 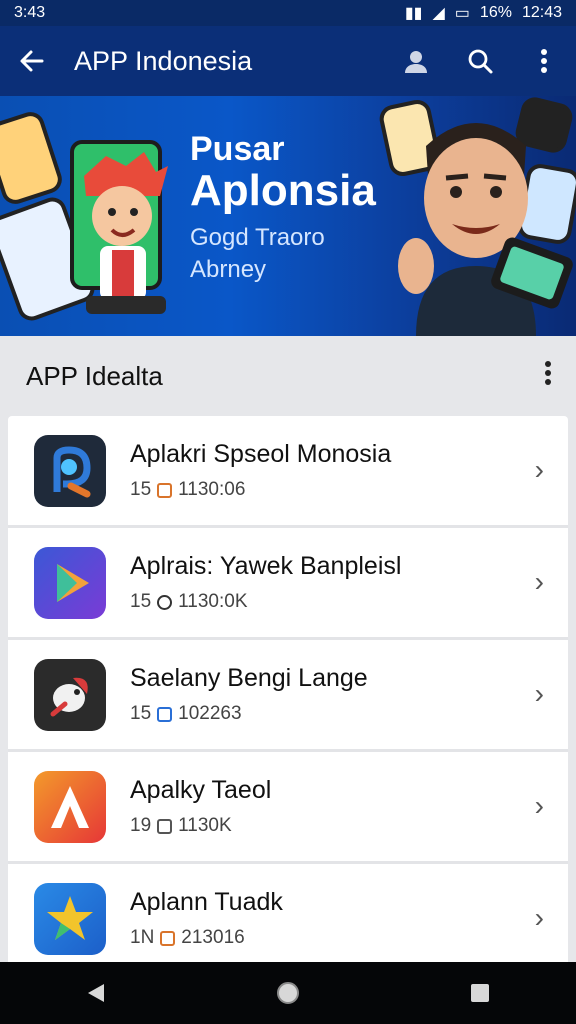 I want to click on list-item-text: Aplakri Spseol Monosia 15 1130:06, so click(x=349, y=470).